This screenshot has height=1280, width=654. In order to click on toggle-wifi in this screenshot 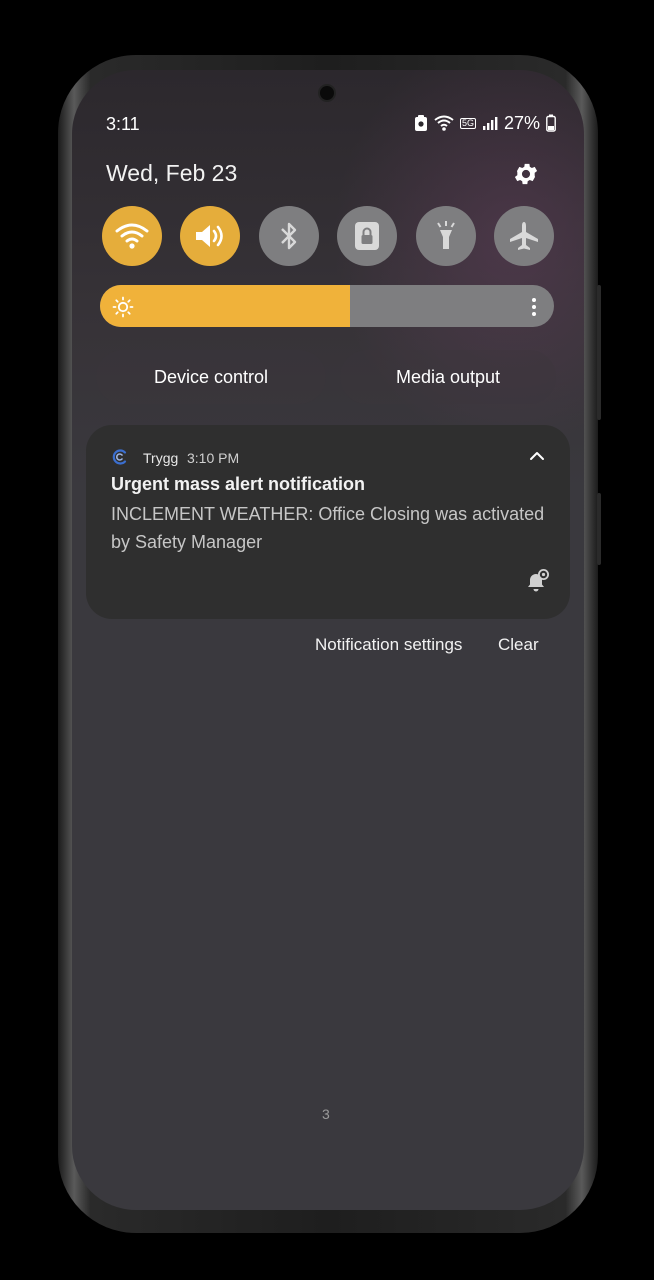, I will do `click(132, 236)`.